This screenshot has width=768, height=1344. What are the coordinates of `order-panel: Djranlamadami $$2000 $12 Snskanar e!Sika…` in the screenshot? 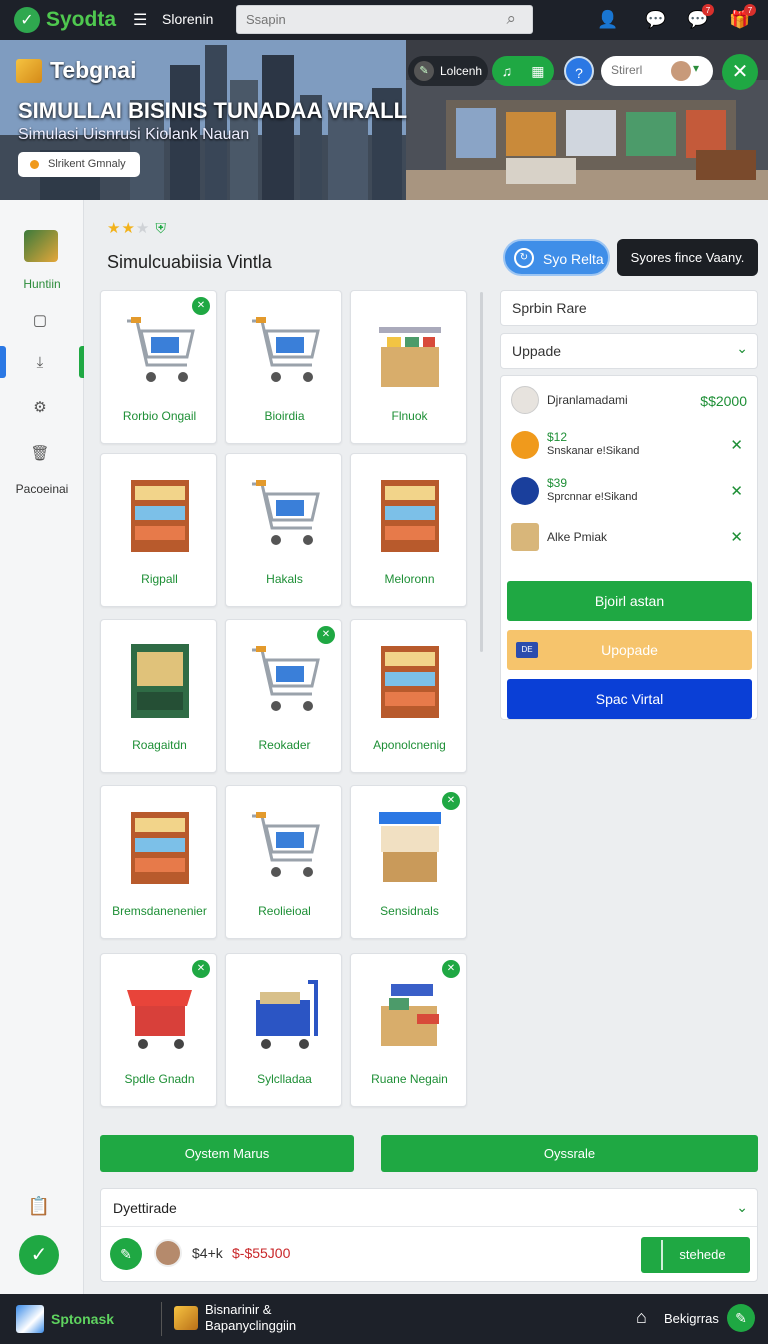 It's located at (629, 547).